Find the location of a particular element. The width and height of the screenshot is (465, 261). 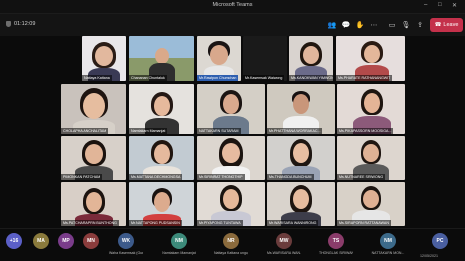

participant-name: Mr.PIYAPONG TUNTAWA is located at coordinates (220, 223).